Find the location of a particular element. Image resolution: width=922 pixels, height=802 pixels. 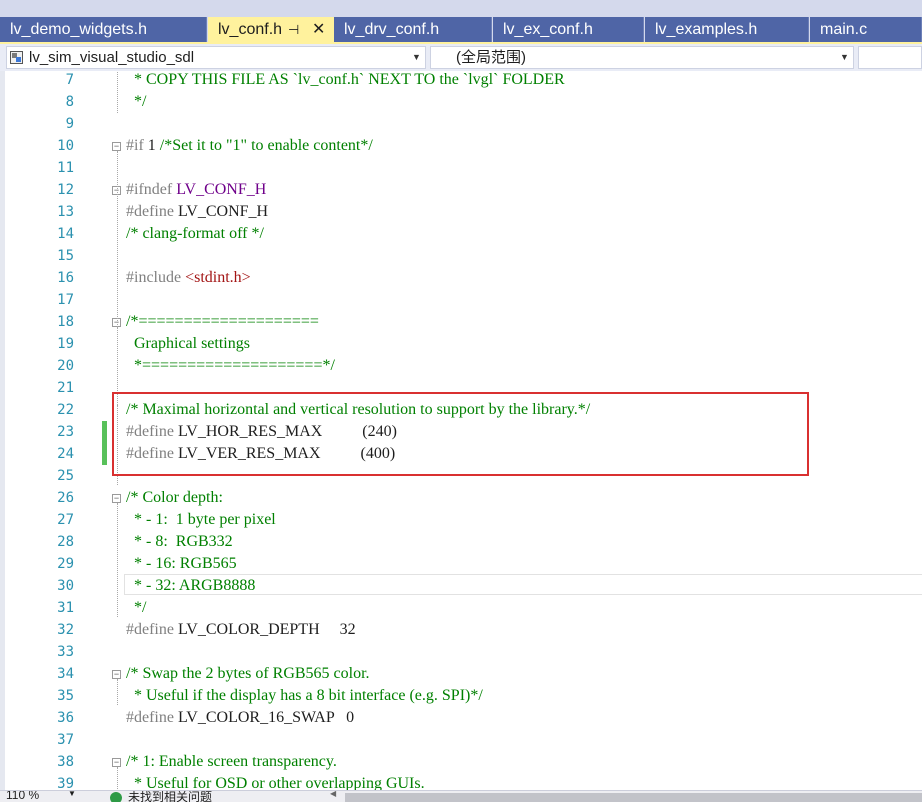

code-token: LV_COLOR_DEPTH 32 is located at coordinates (266, 629).